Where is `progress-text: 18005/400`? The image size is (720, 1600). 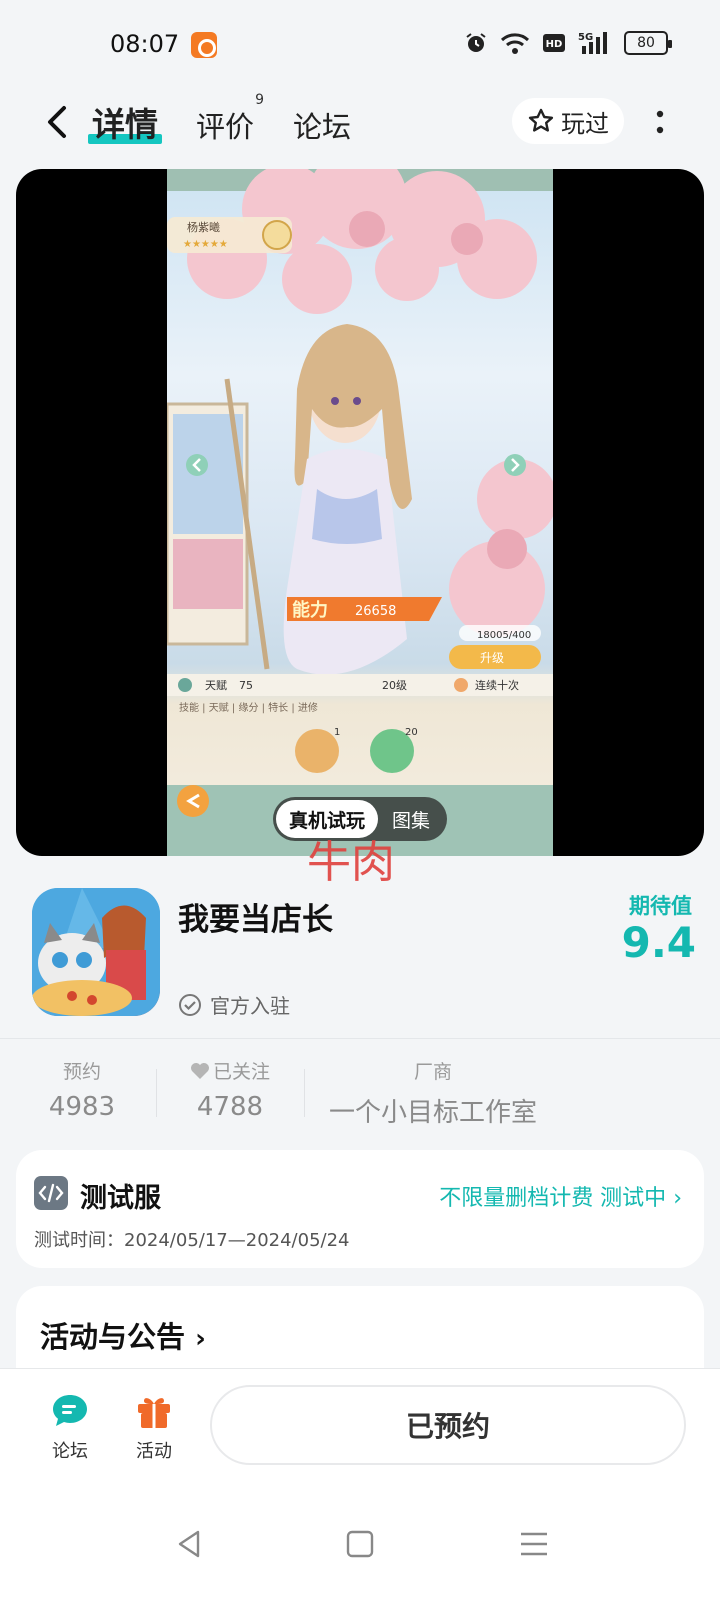 progress-text: 18005/400 is located at coordinates (504, 635).